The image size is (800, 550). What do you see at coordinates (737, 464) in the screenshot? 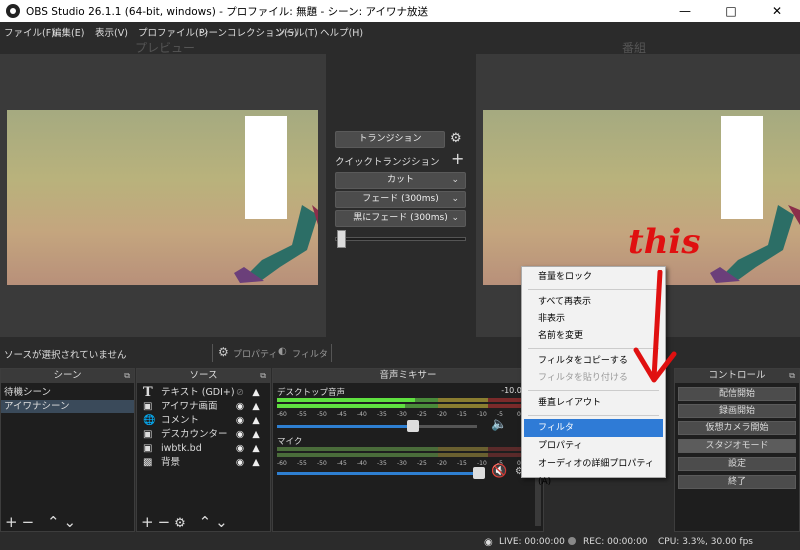
I see `settings-button: 設定` at bounding box center [737, 464].